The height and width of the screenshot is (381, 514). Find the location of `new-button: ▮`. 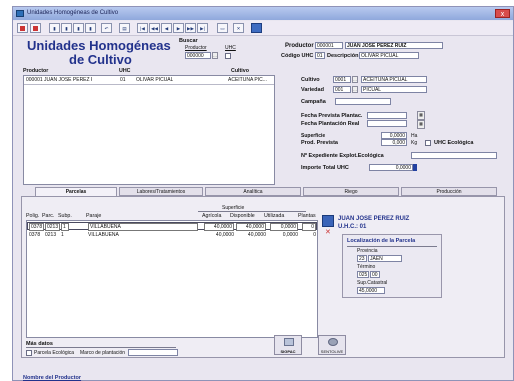

new-button: ▮ is located at coordinates (54, 28).